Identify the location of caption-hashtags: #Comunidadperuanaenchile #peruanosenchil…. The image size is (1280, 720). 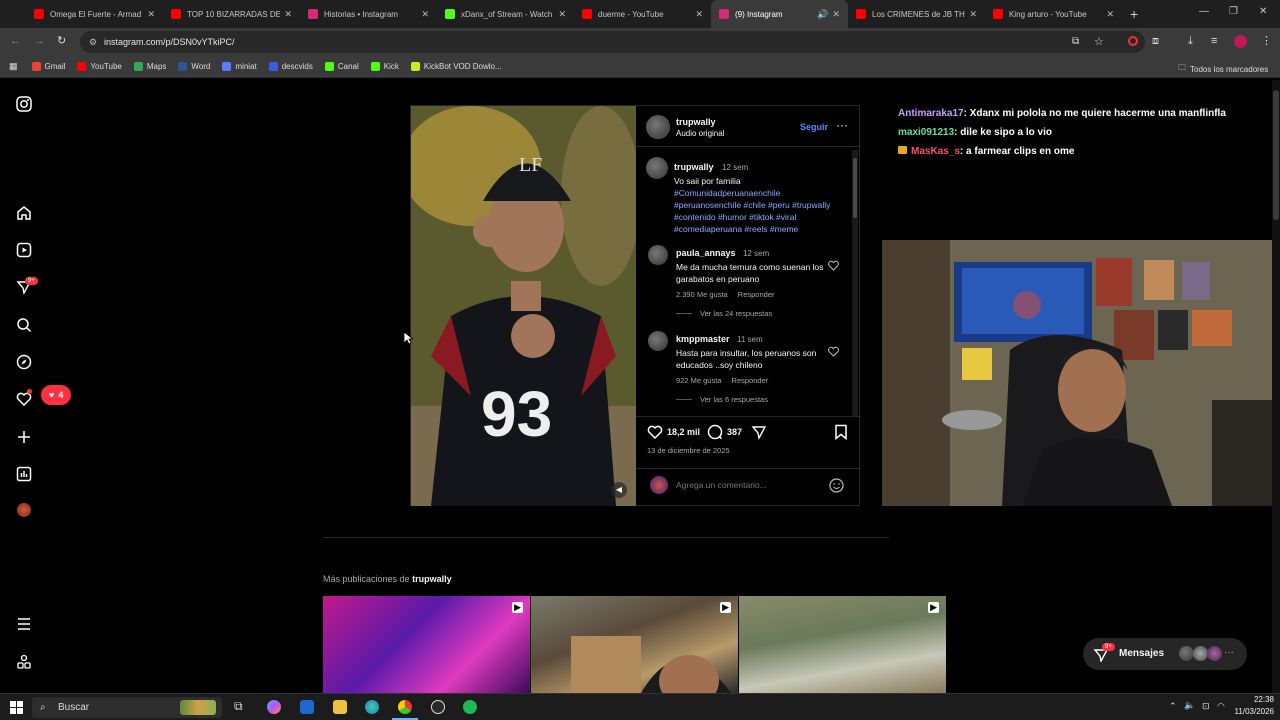
(759, 211).